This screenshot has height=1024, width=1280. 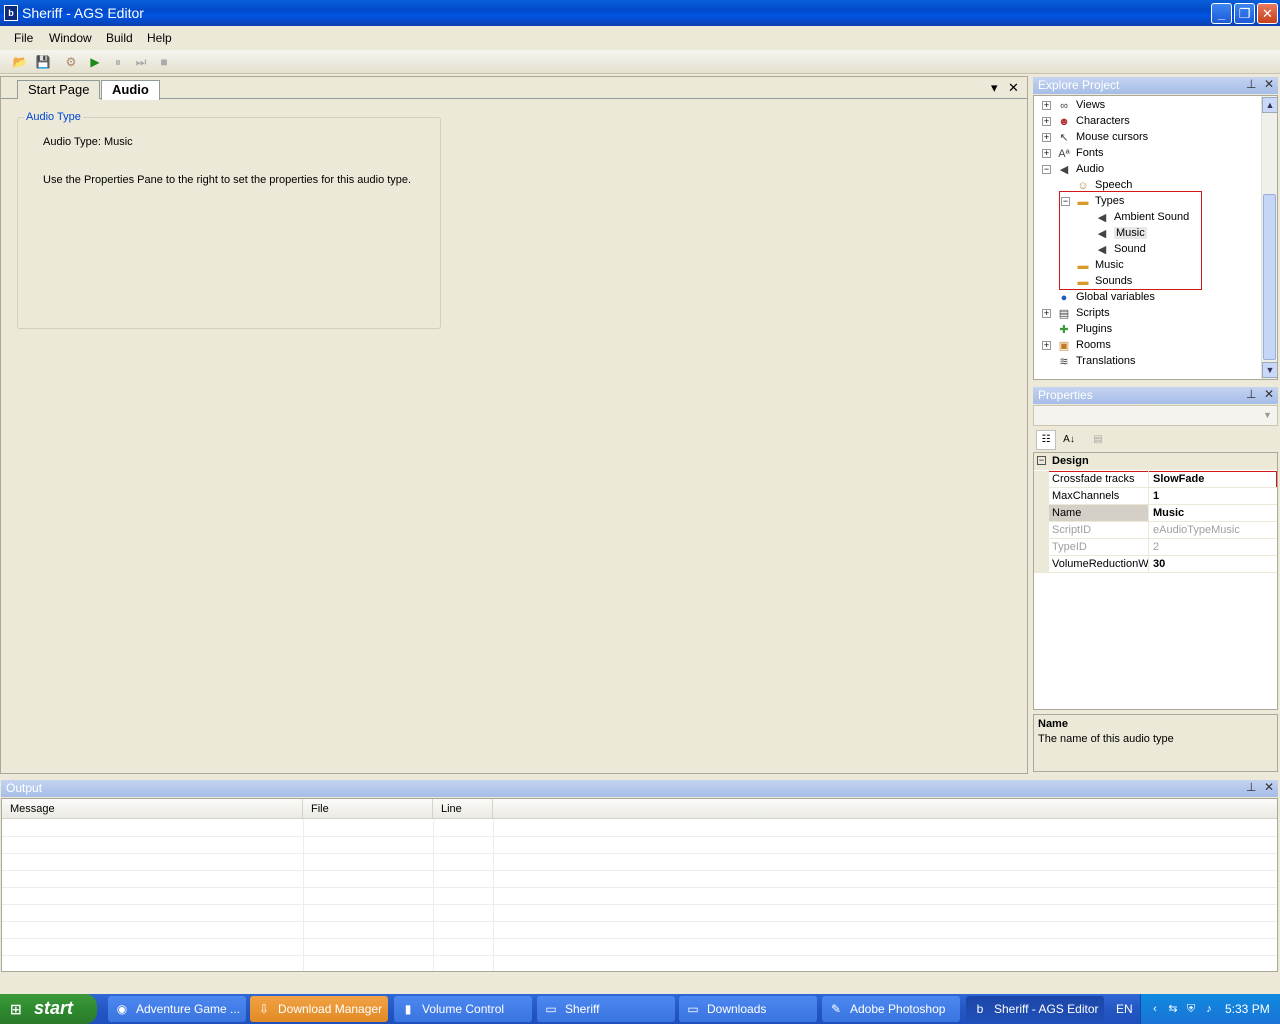 What do you see at coordinates (1035, 1009) in the screenshot?
I see `task-ags-editor: b Sheriff - AGS Editor` at bounding box center [1035, 1009].